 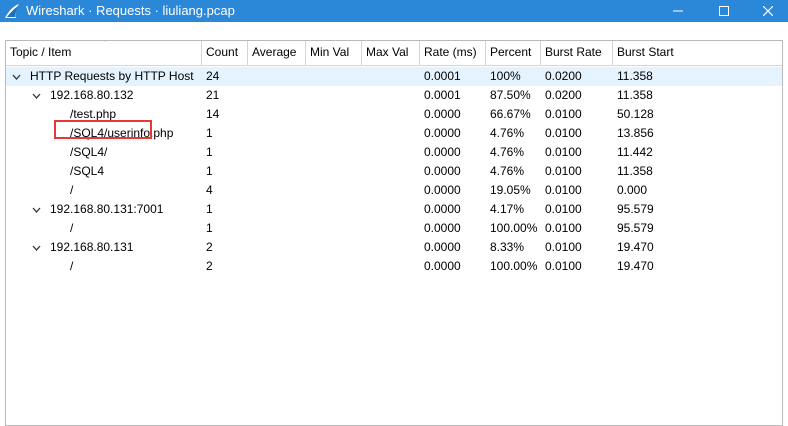 I want to click on row-burst-start: 50.128, so click(x=635, y=114).